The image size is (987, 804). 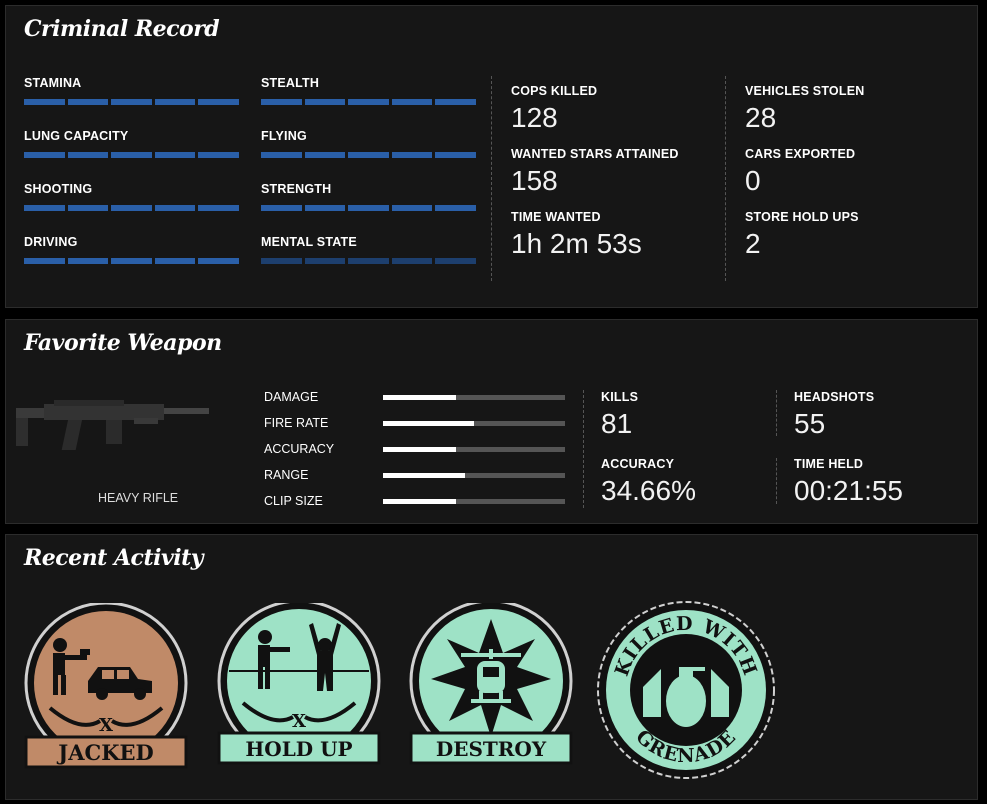 What do you see at coordinates (800, 154) in the screenshot?
I see `stat-label: CARS EXPORTED` at bounding box center [800, 154].